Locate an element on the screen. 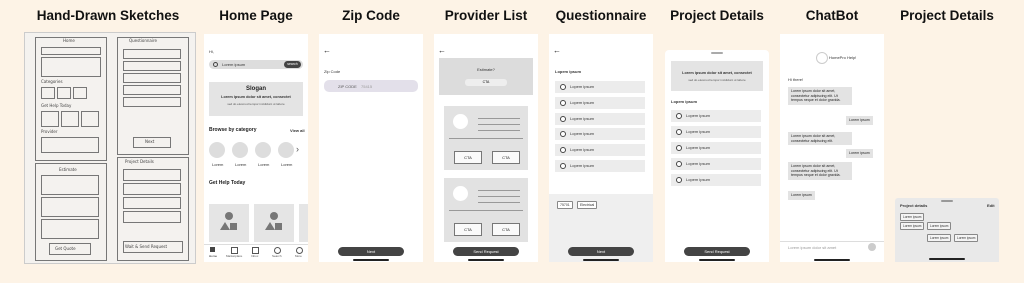 This screenshot has width=1024, height=283. placeholder-circle-icon is located at coordinates (274, 216).